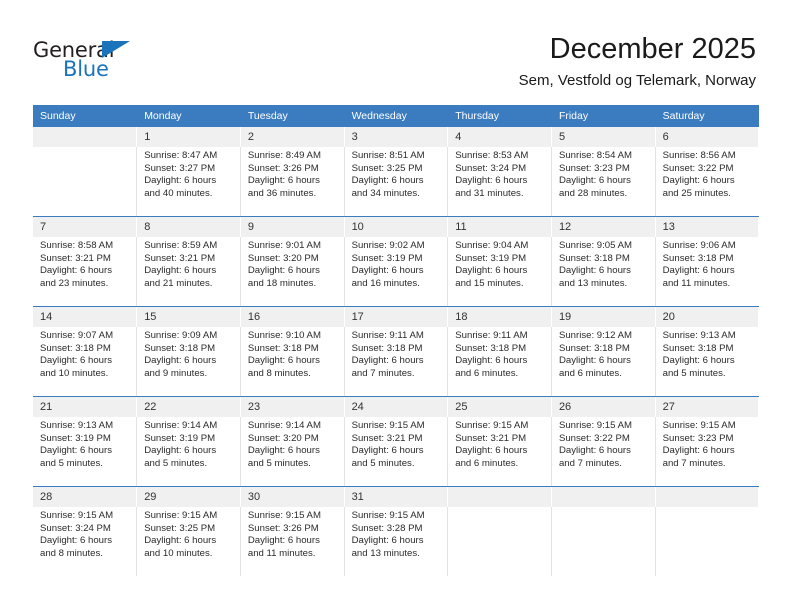  I want to click on day-number-27: 27, so click(707, 407).